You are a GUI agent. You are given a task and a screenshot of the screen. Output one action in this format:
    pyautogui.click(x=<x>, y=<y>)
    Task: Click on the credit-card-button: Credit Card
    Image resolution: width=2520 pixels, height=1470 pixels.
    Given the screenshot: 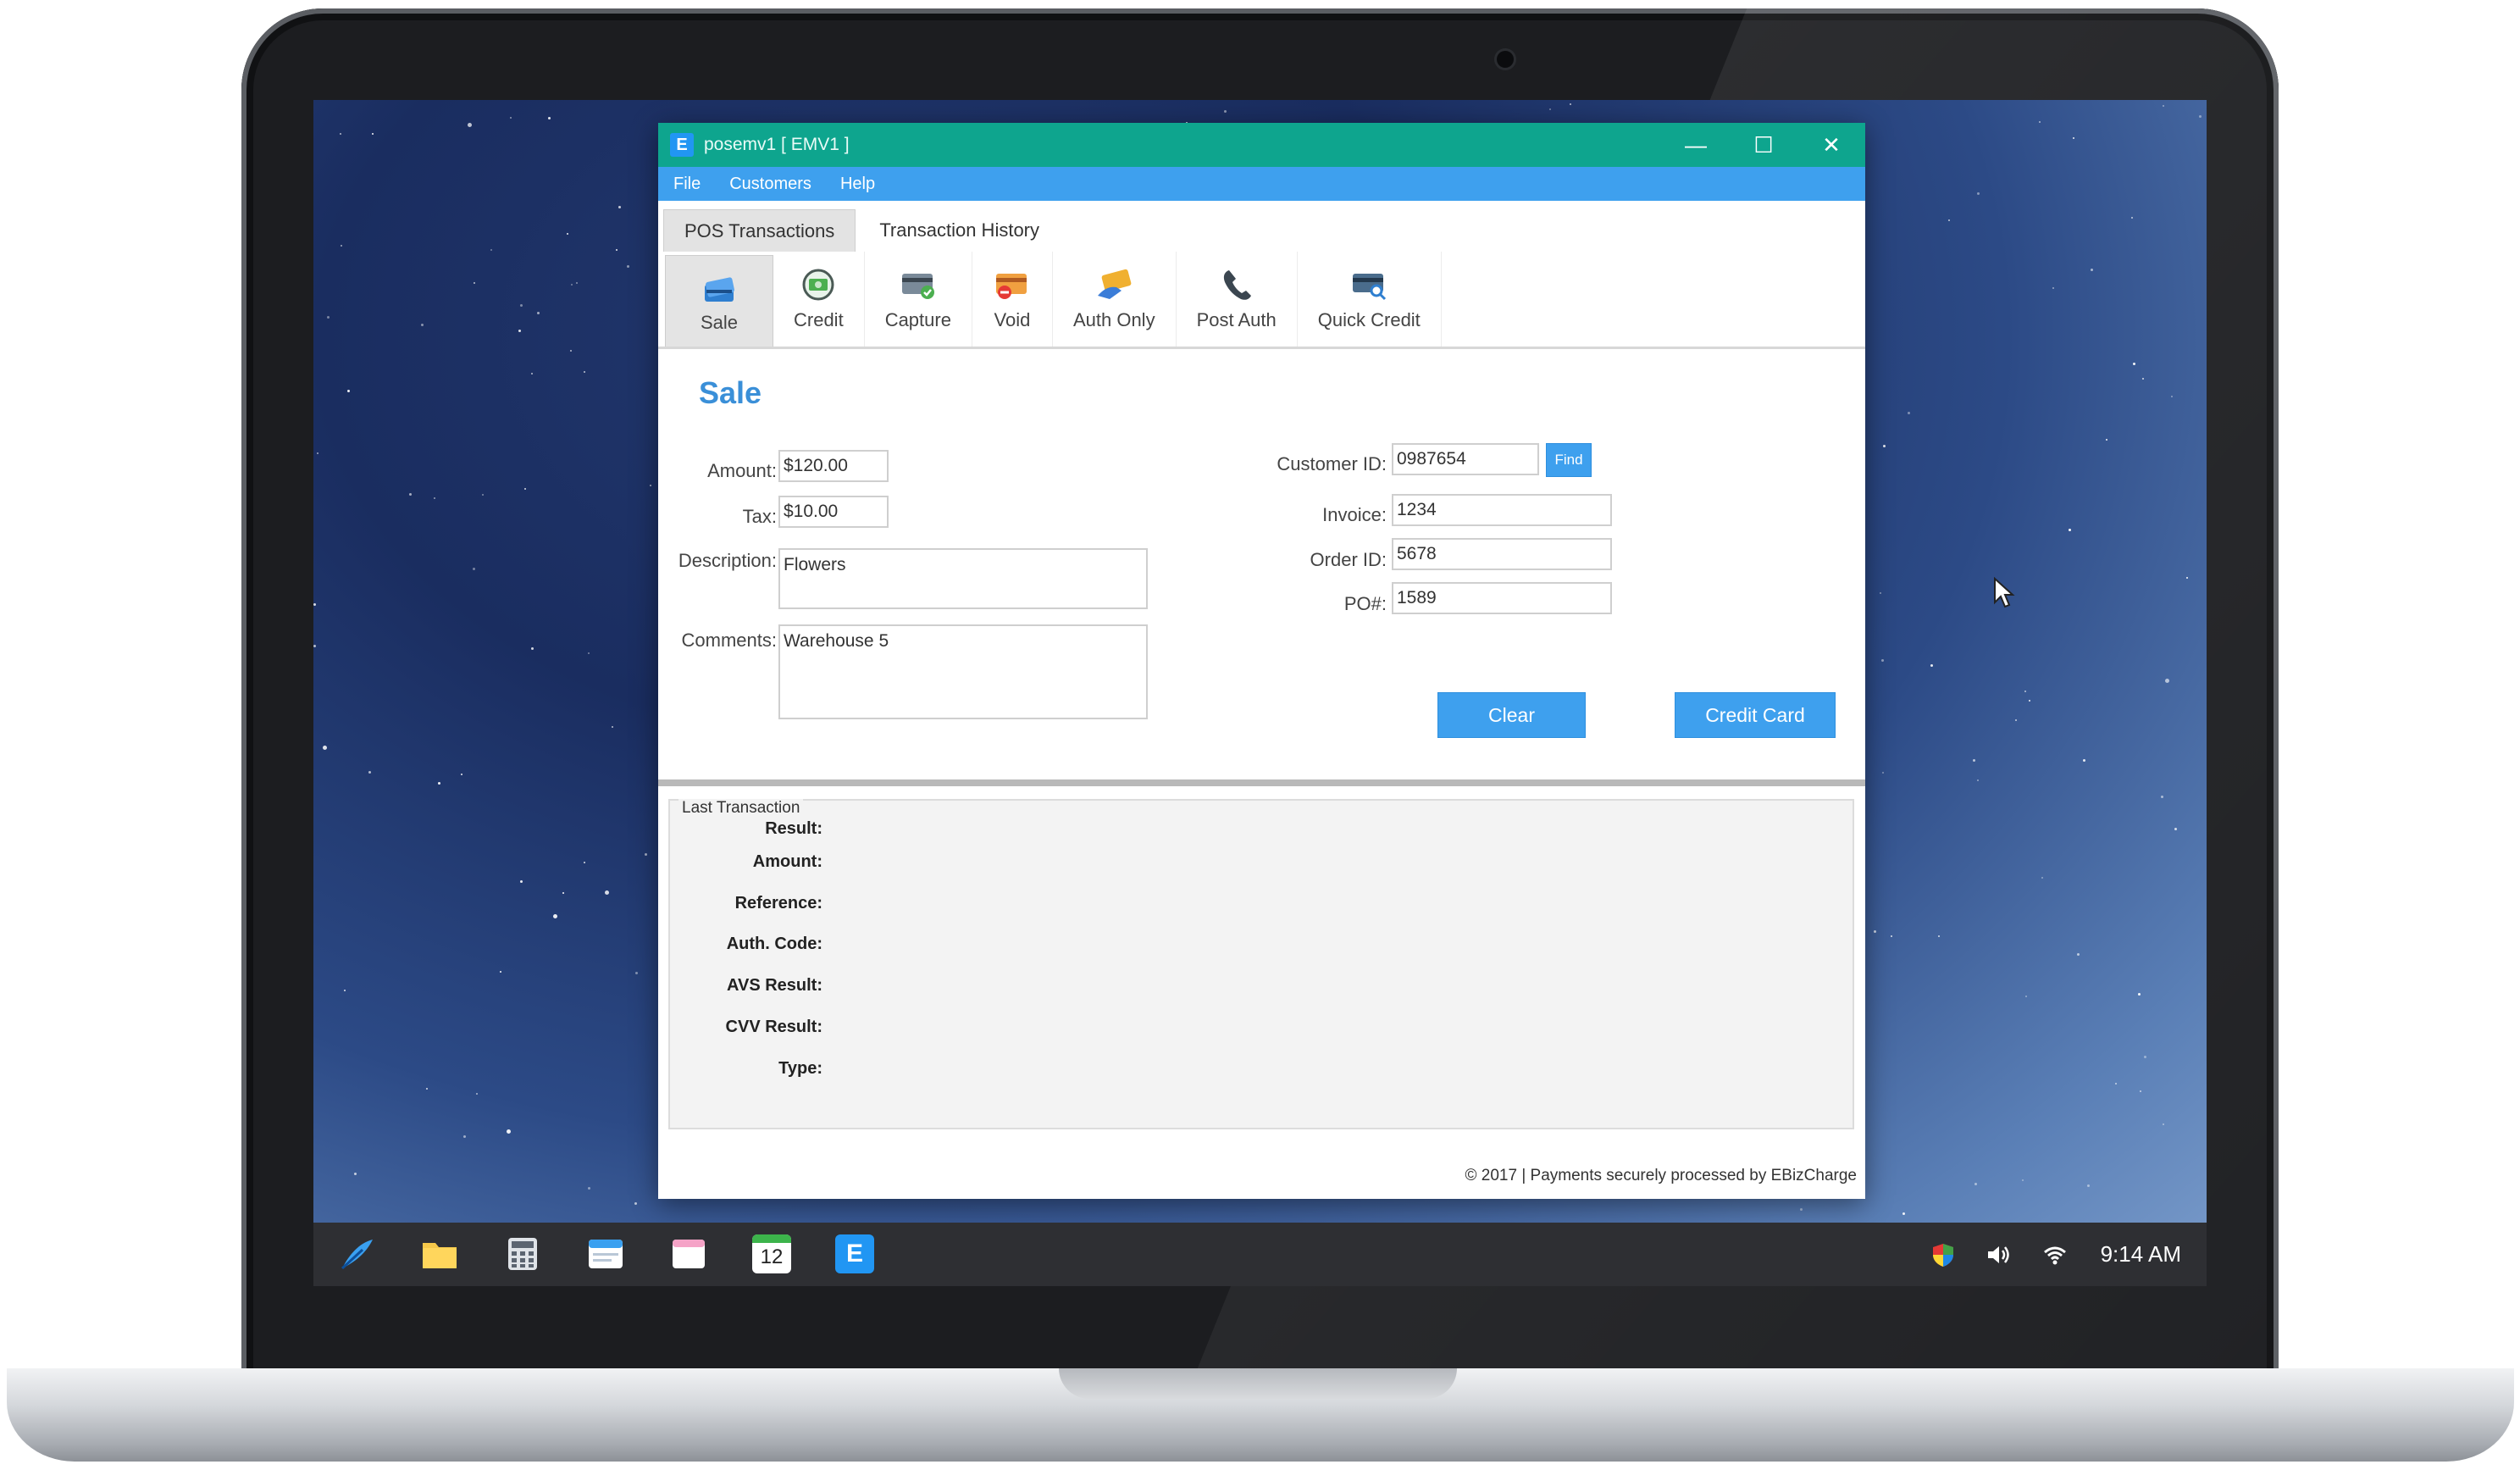 What is the action you would take?
    pyautogui.click(x=1755, y=715)
    